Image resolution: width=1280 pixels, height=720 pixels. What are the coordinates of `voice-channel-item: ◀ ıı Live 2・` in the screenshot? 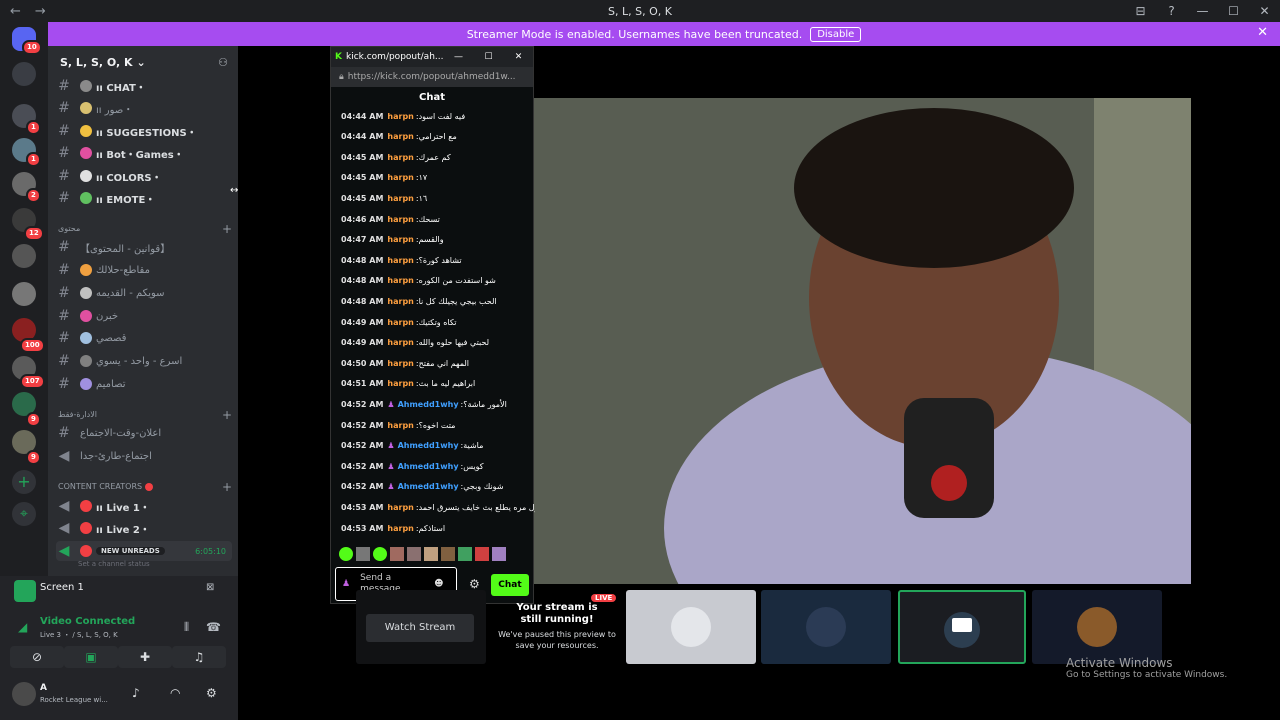 It's located at (144, 528).